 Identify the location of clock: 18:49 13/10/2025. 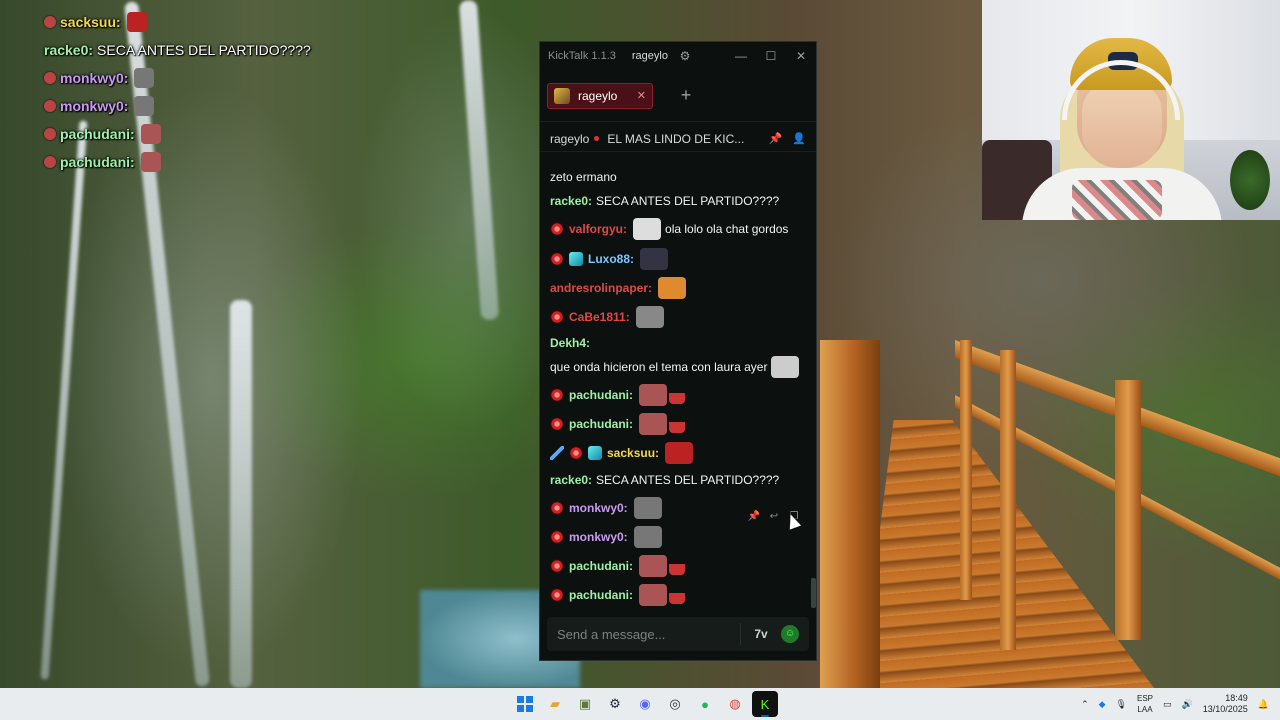
(1225, 704).